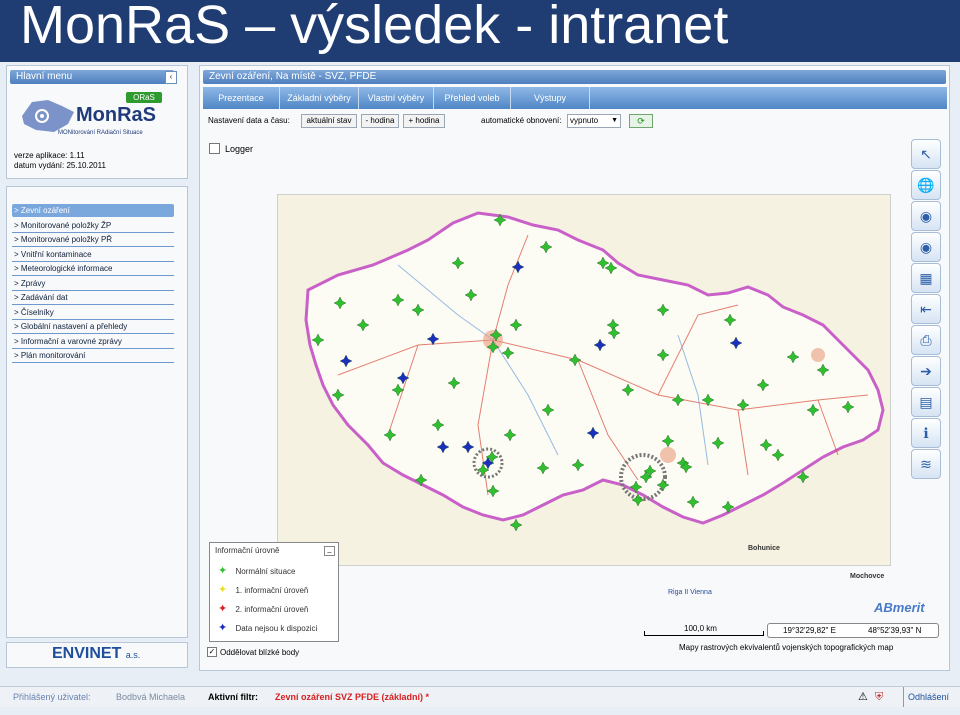 The width and height of the screenshot is (960, 715). Describe the element at coordinates (93, 342) in the screenshot. I see `sidebar-item: > Informační a varovné zprávy` at that location.